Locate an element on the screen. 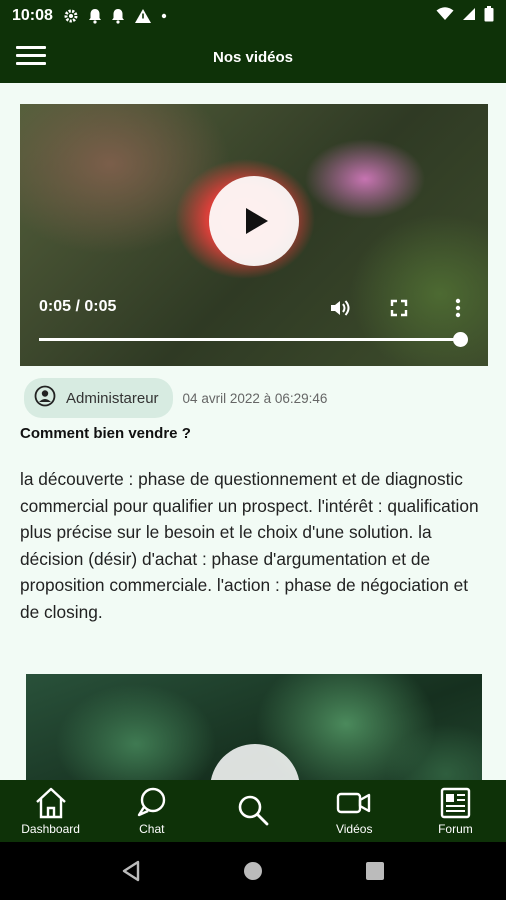 This screenshot has width=506, height=900. fullscreen-icon is located at coordinates (399, 308).